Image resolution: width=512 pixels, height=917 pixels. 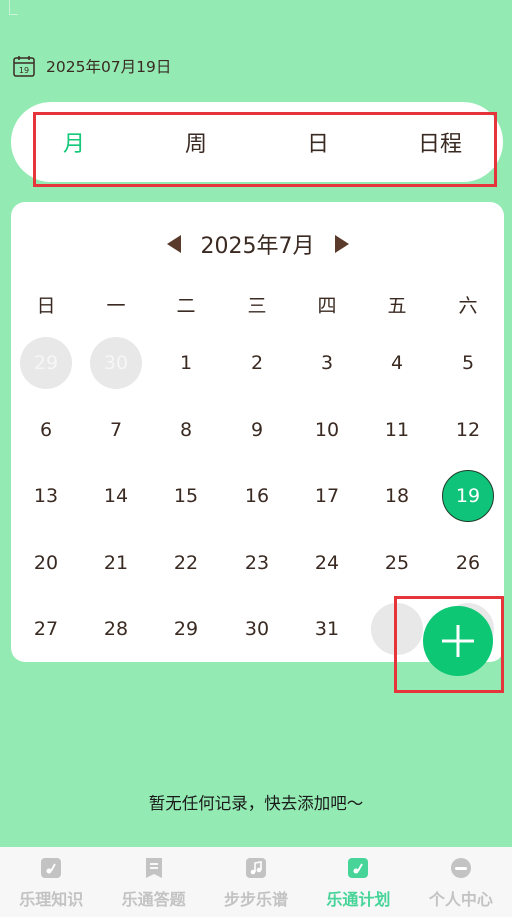 I want to click on day-cell: 18, so click(x=397, y=496).